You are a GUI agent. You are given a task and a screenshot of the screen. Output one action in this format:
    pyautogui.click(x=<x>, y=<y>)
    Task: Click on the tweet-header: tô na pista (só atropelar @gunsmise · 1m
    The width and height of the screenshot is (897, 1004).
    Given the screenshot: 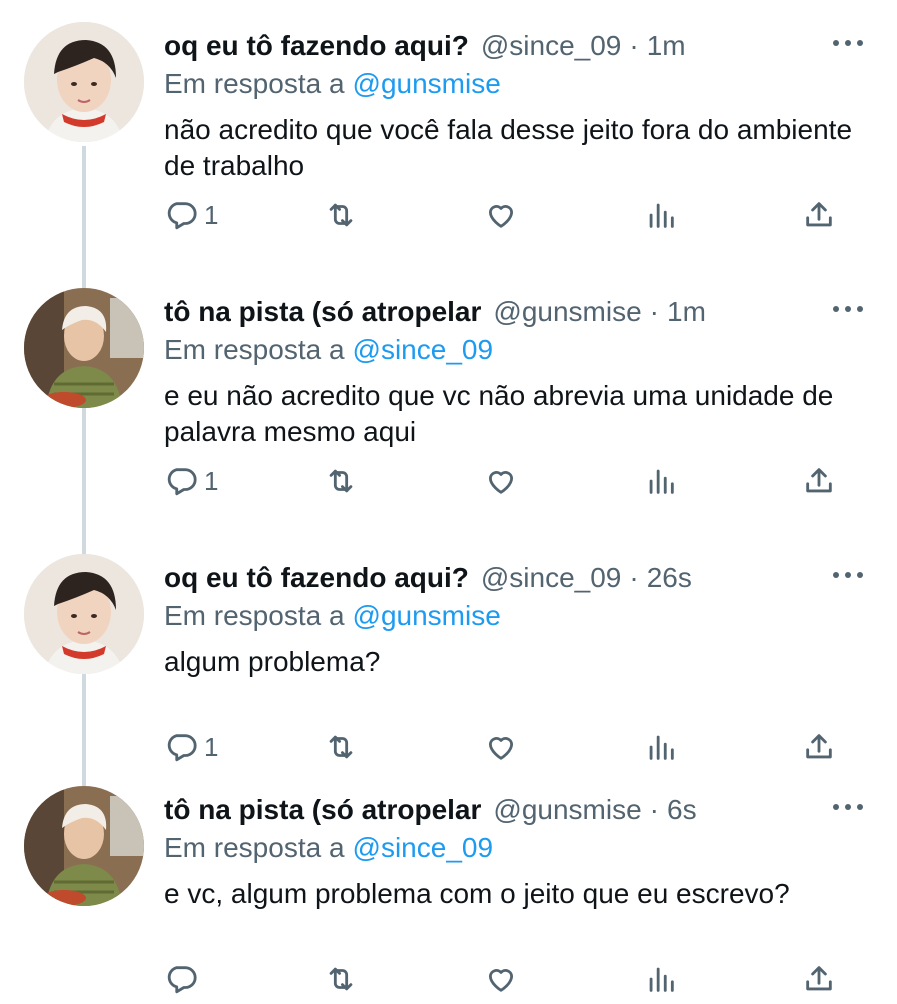 What is the action you would take?
    pyautogui.click(x=495, y=312)
    